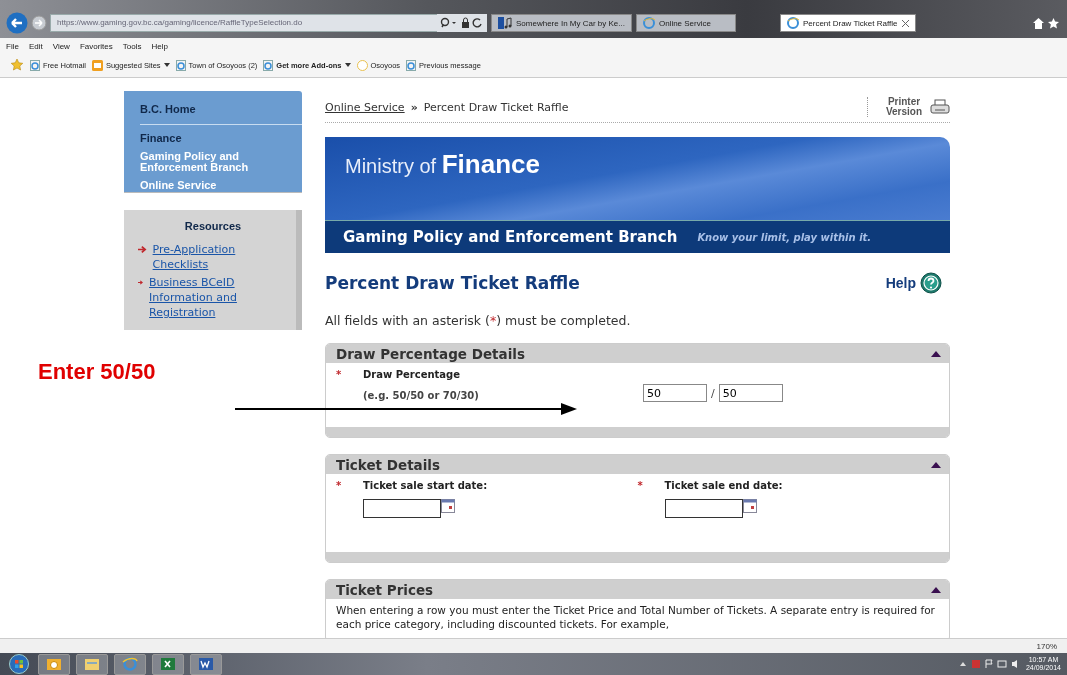 Image resolution: width=1067 pixels, height=675 pixels. Describe the element at coordinates (132, 46) in the screenshot. I see `menu-item: Tools` at that location.